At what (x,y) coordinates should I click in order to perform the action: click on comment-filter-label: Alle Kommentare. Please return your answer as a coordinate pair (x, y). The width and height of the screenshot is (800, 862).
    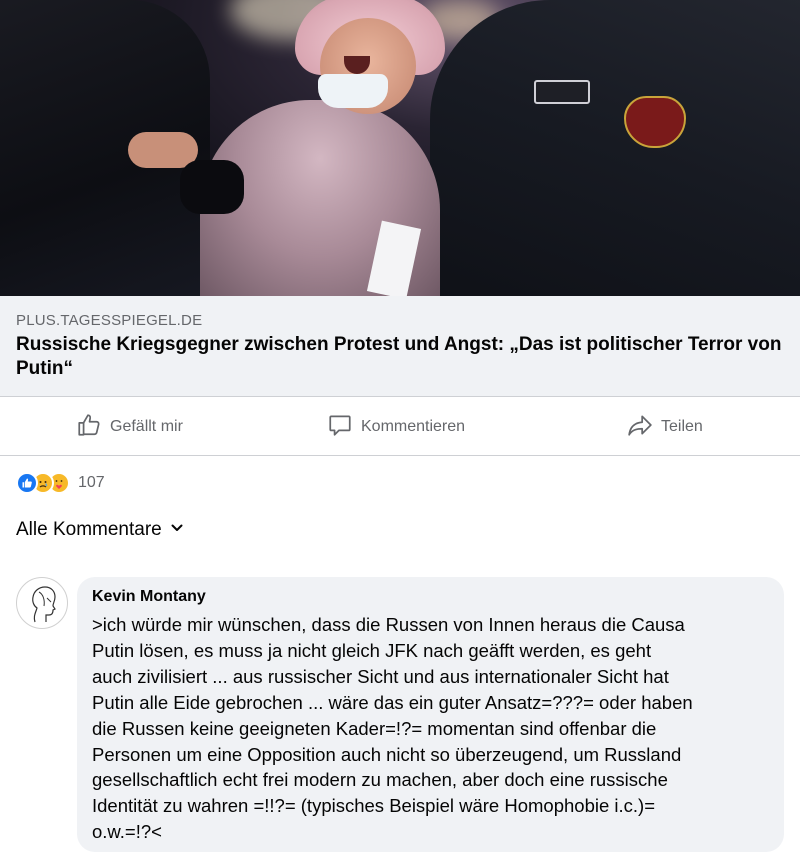
    Looking at the image, I should click on (89, 529).